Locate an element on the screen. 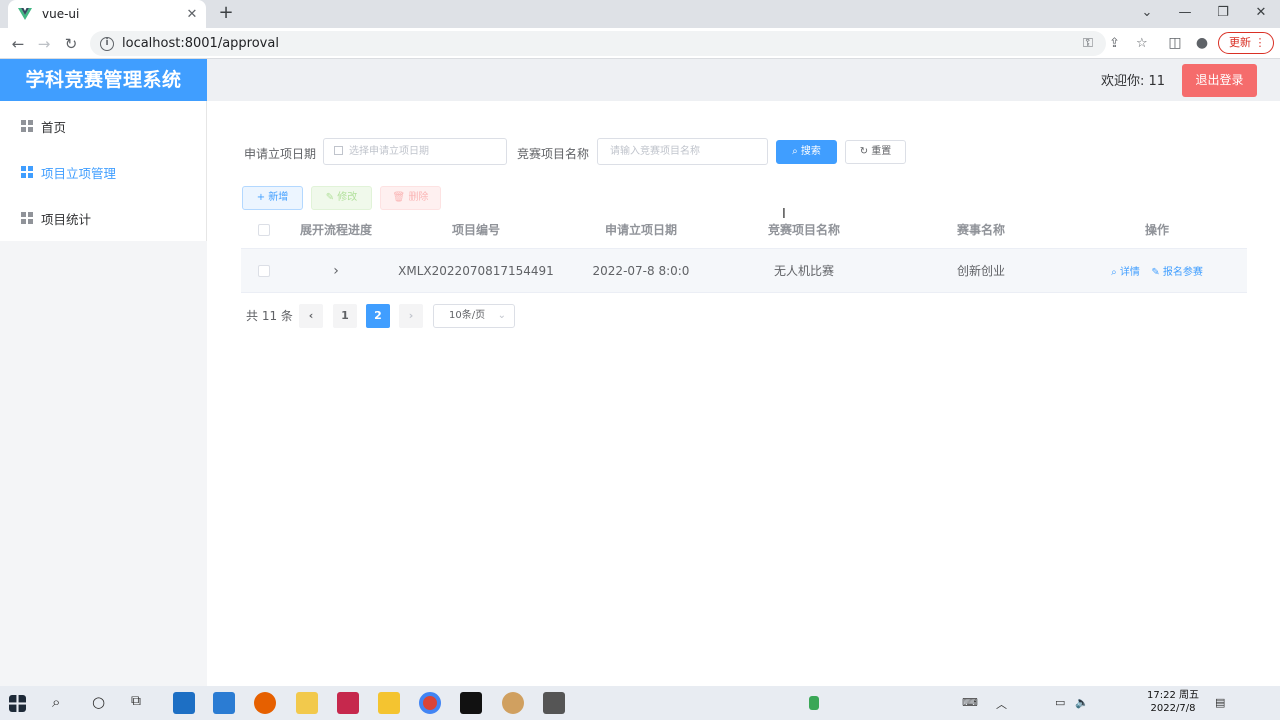  next-page-button: › is located at coordinates (411, 316).